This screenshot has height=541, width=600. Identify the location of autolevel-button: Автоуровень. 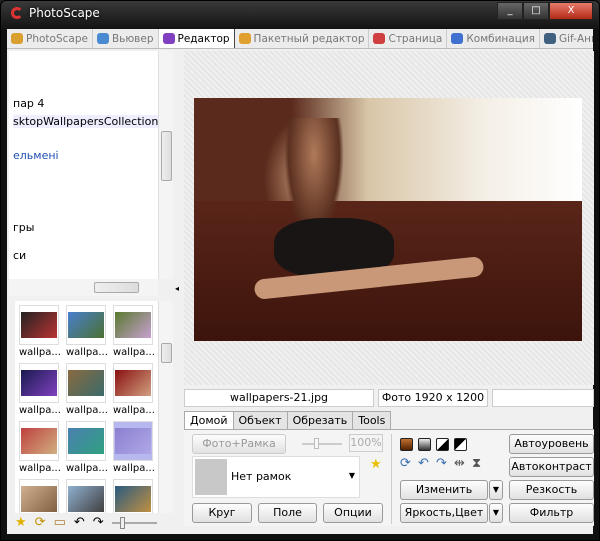
(551, 444).